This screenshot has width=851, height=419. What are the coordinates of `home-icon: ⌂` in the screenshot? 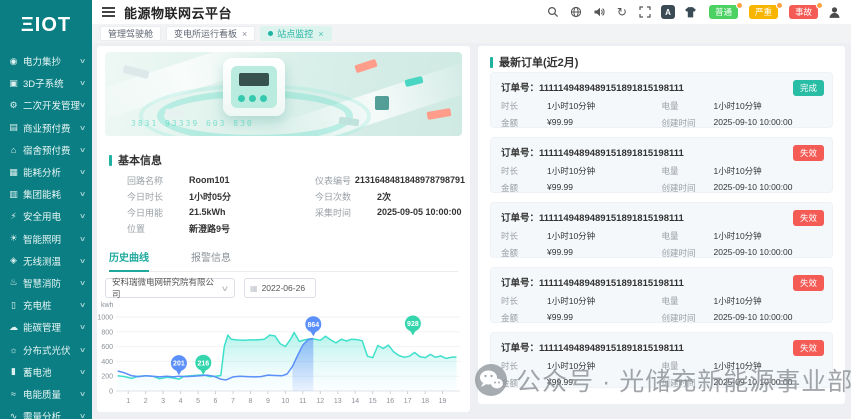 It's located at (13, 149).